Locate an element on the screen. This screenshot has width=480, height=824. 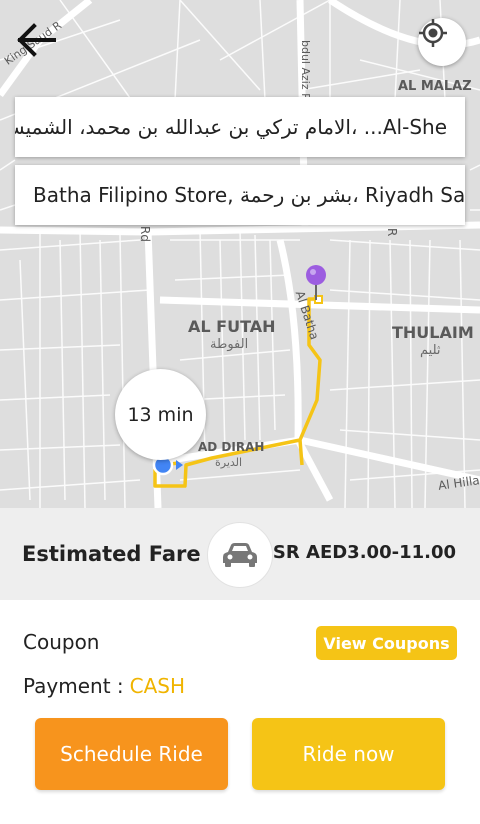
payment-label: Payment : is located at coordinates (73, 686).